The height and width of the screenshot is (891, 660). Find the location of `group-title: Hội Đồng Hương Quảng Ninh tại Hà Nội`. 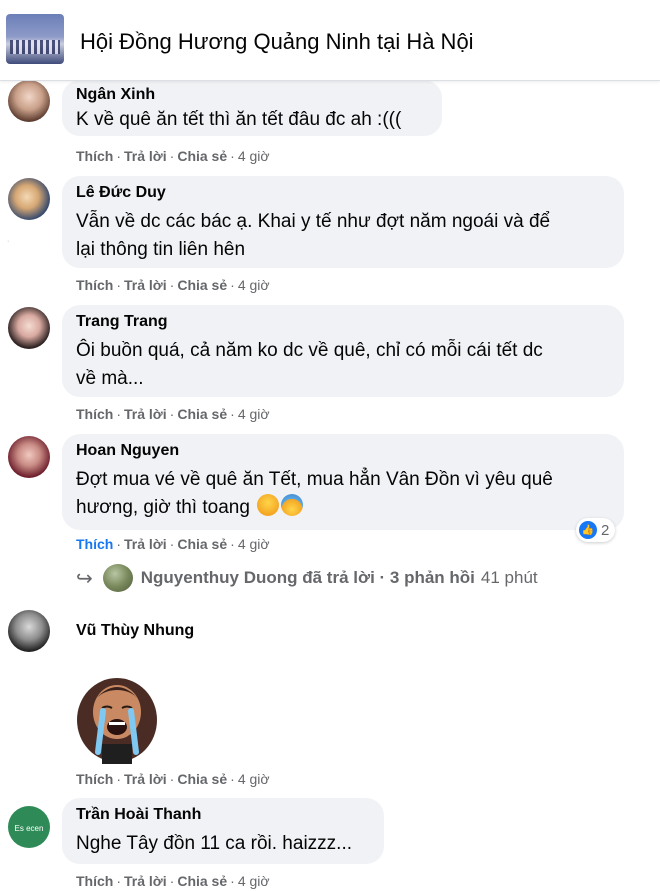

group-title: Hội Đồng Hương Quảng Ninh tại Hà Nội is located at coordinates (277, 42).